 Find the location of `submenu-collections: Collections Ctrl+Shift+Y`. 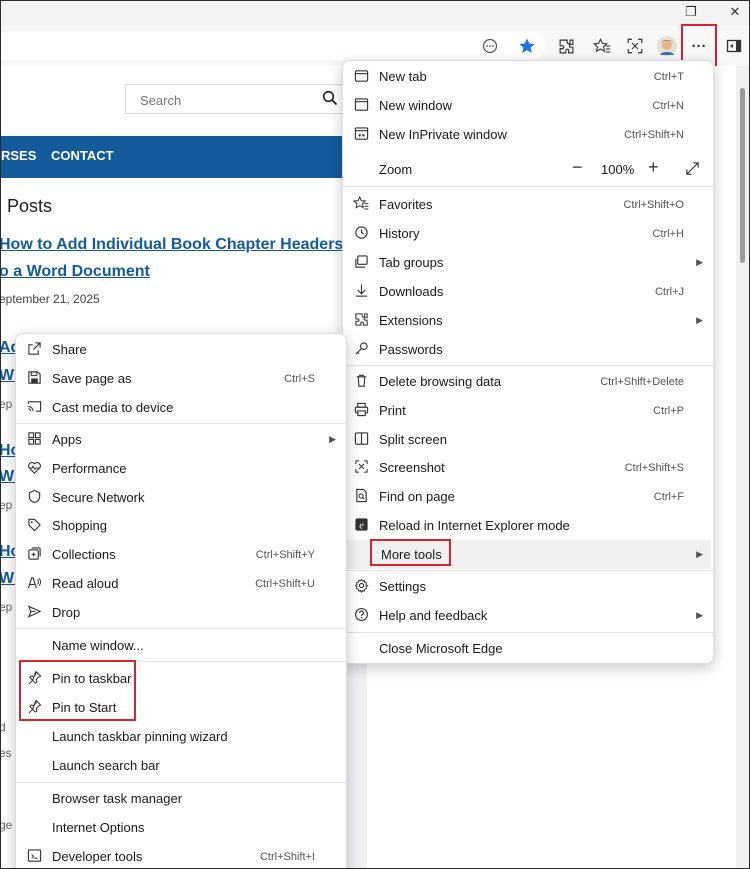

submenu-collections: Collections Ctrl+Shift+Y is located at coordinates (181, 554).